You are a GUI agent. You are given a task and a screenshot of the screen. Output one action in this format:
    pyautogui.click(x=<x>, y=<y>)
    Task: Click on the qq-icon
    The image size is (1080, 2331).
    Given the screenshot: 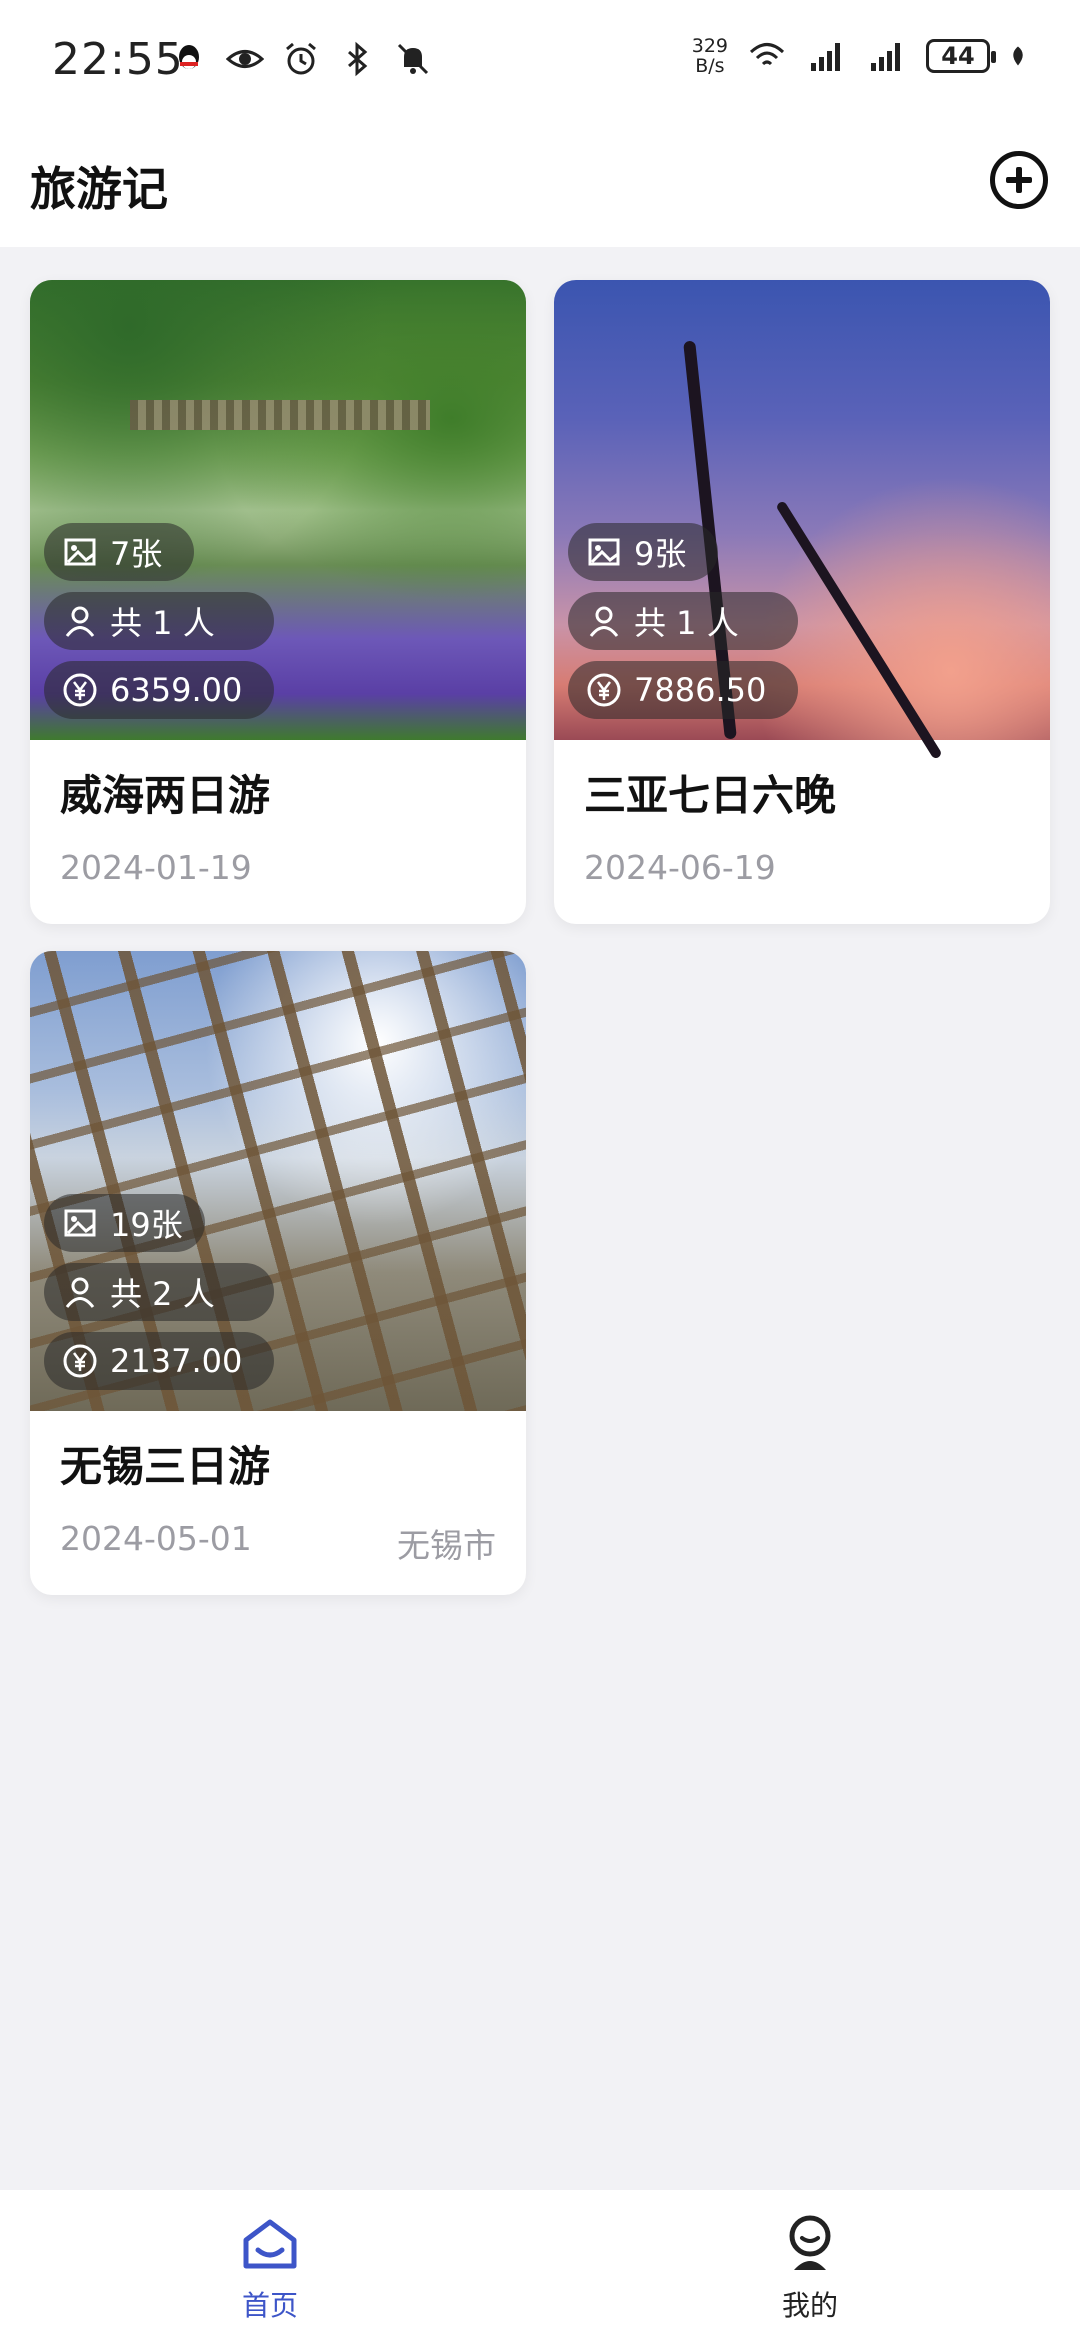 What is the action you would take?
    pyautogui.click(x=189, y=57)
    